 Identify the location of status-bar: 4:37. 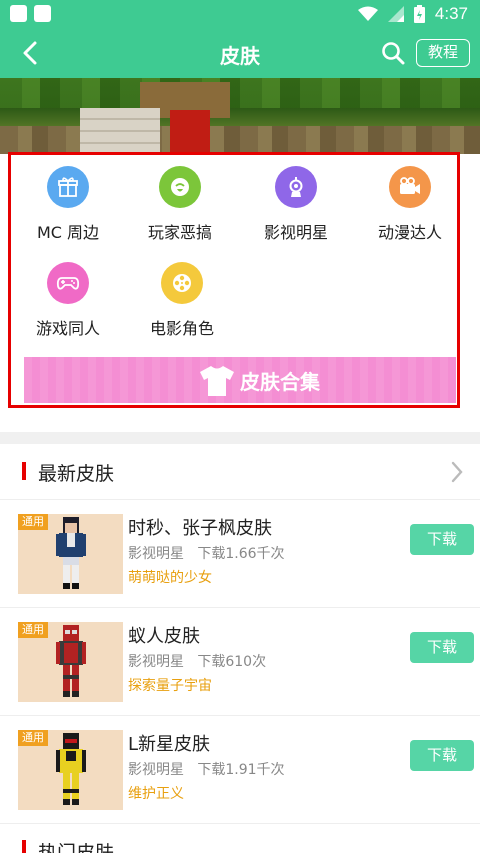
(240, 14).